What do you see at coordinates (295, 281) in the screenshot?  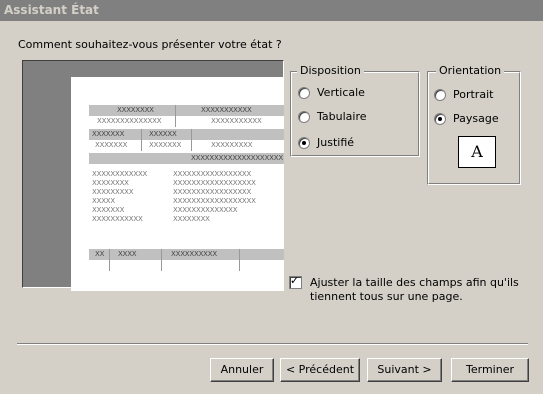 I see `adjust-fields-checkbox` at bounding box center [295, 281].